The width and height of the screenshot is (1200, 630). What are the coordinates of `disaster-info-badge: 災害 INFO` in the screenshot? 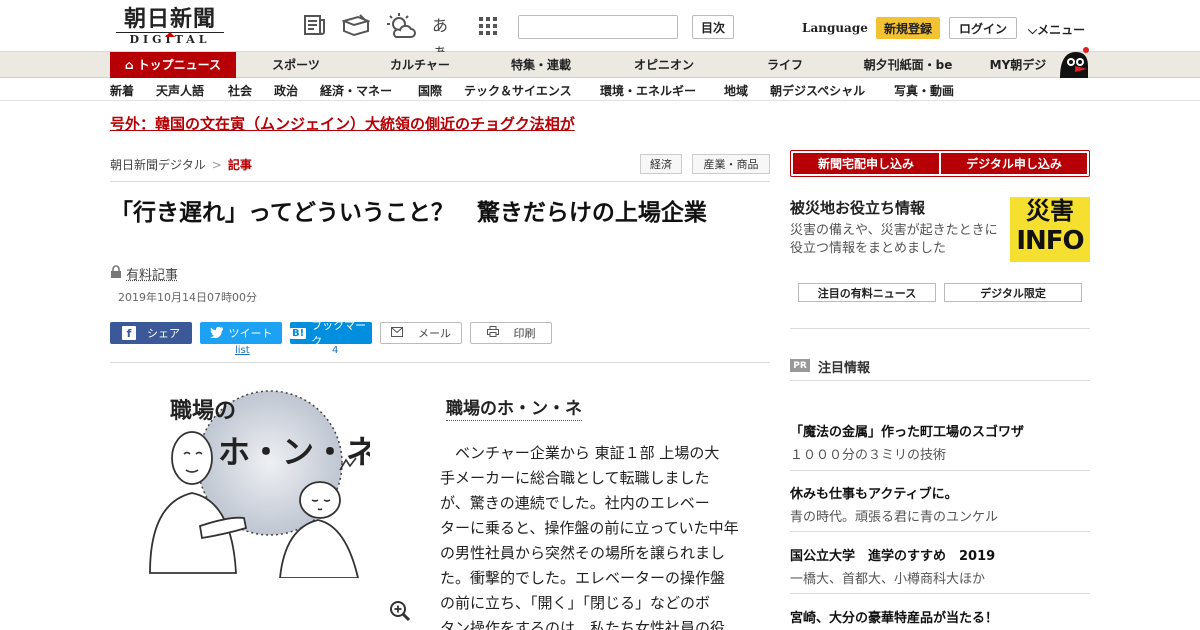 It's located at (1050, 229).